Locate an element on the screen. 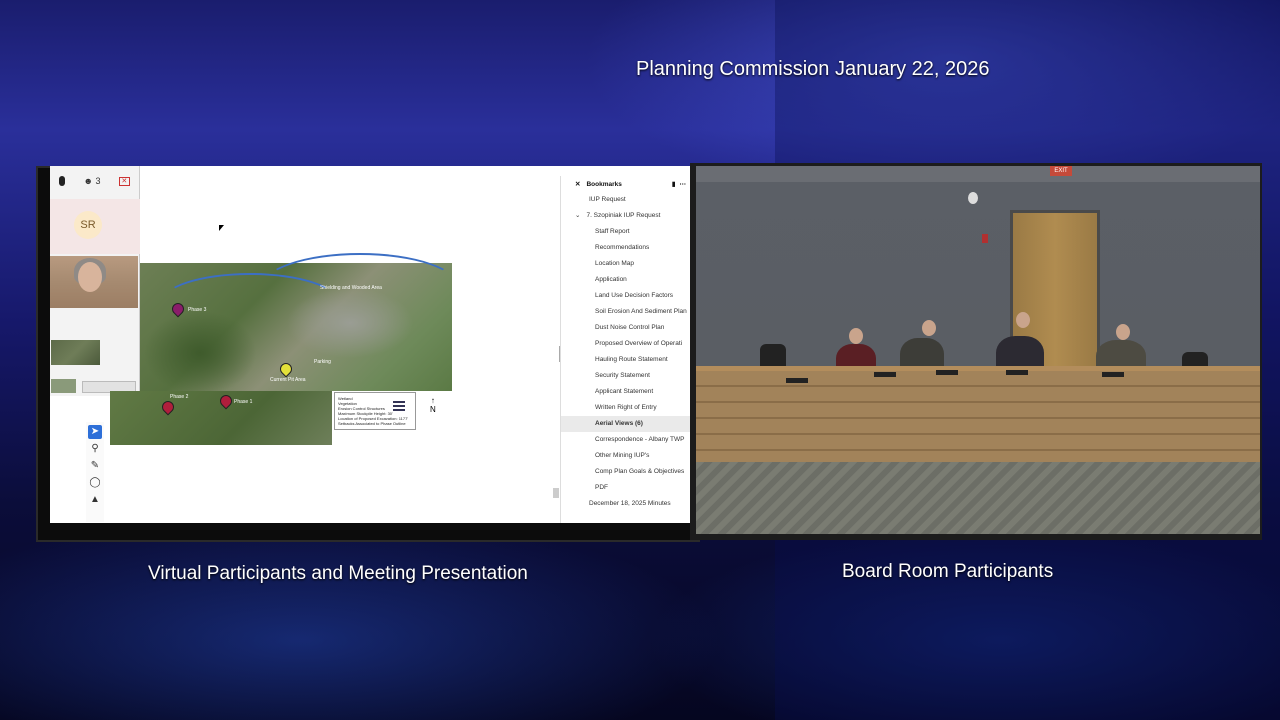 This screenshot has height=720, width=1280. bookmark-item: Soil Erosion And Sediment Plan is located at coordinates (625, 312).